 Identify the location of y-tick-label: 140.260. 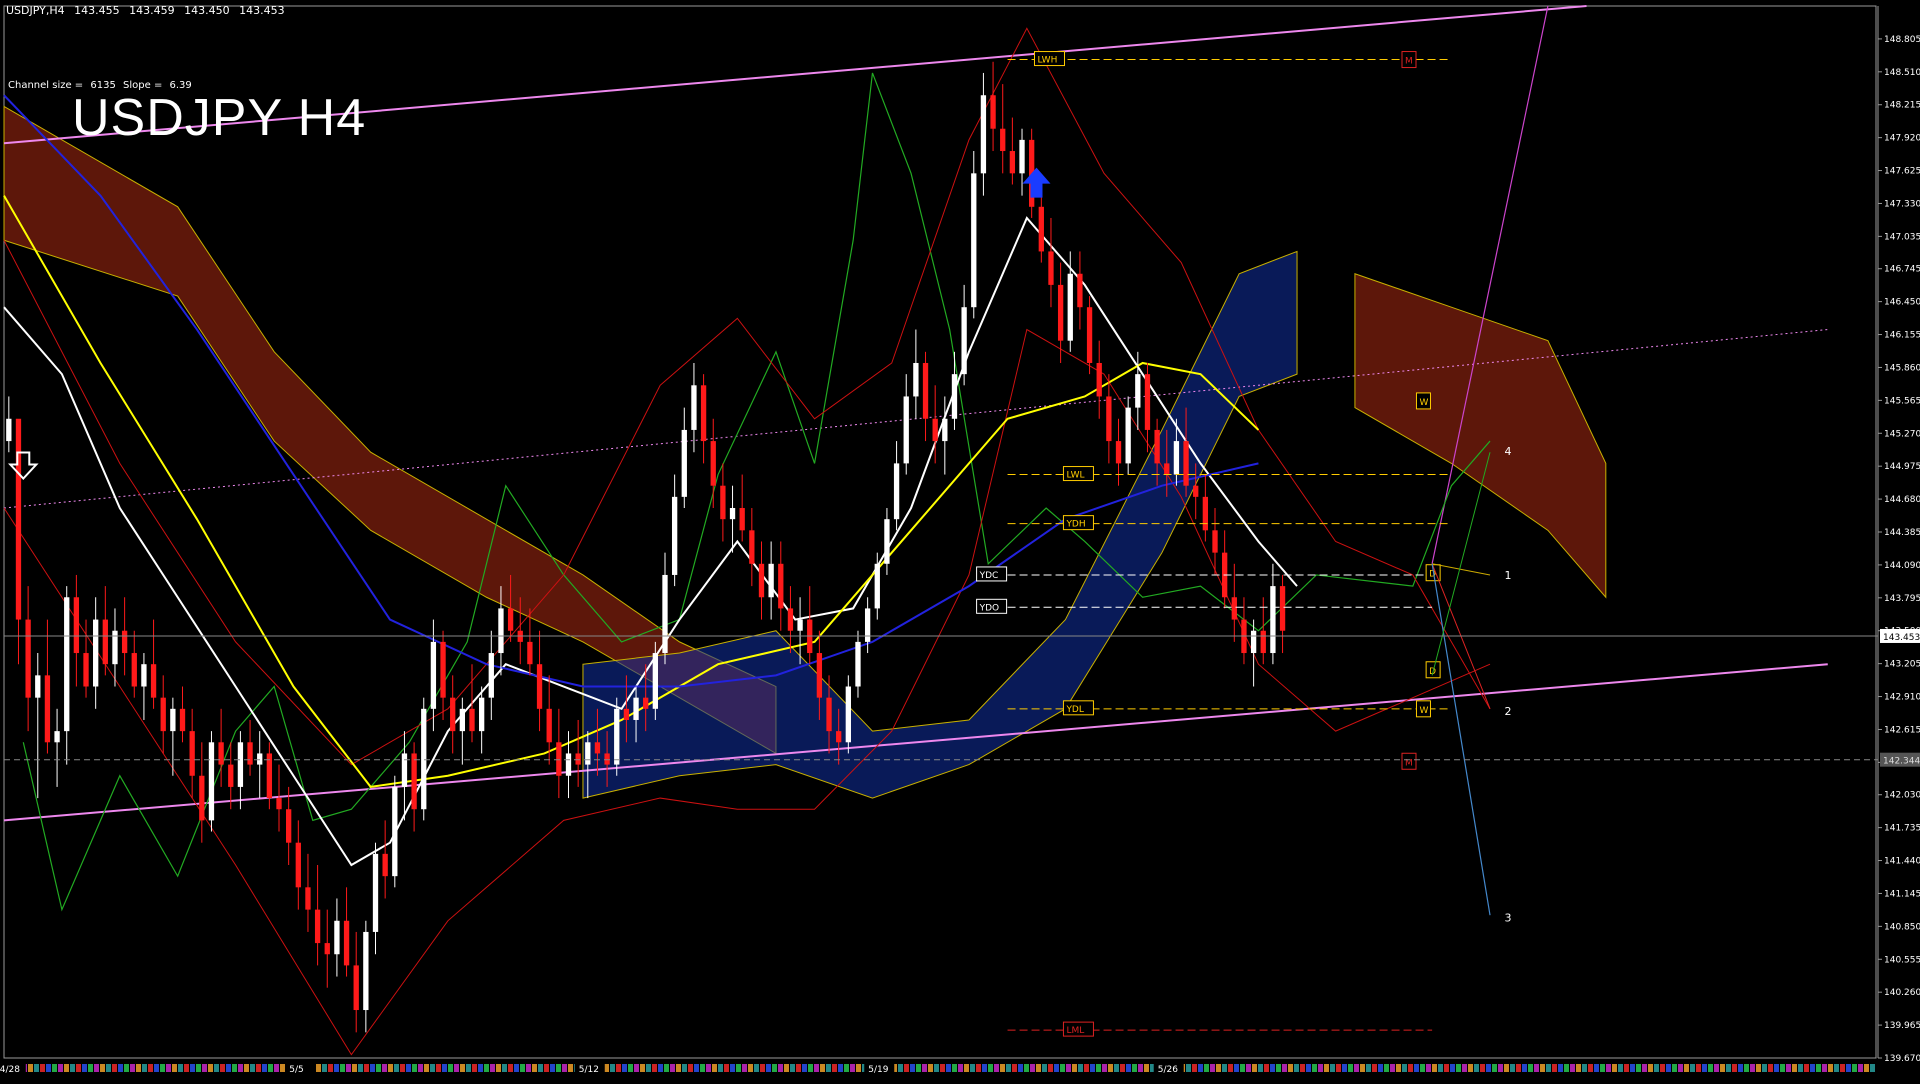
(1902, 993).